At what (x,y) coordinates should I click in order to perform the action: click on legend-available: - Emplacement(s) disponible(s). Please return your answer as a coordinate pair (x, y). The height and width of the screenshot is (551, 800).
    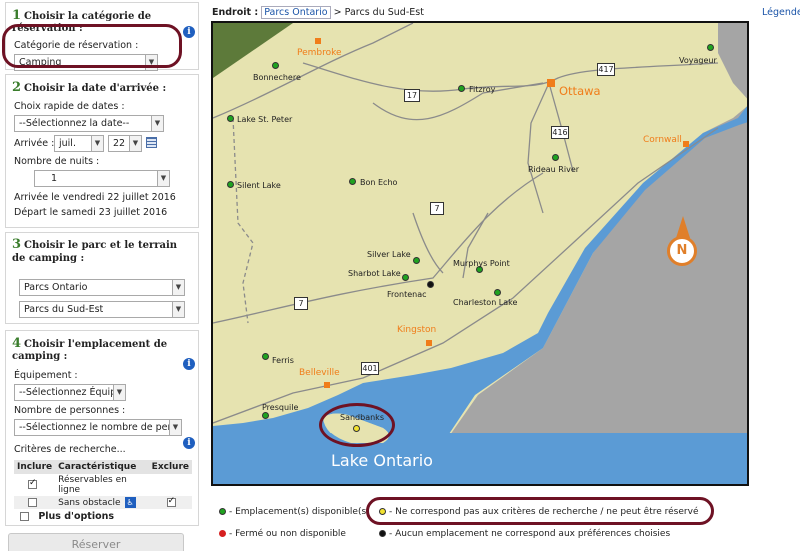
    Looking at the image, I should click on (294, 512).